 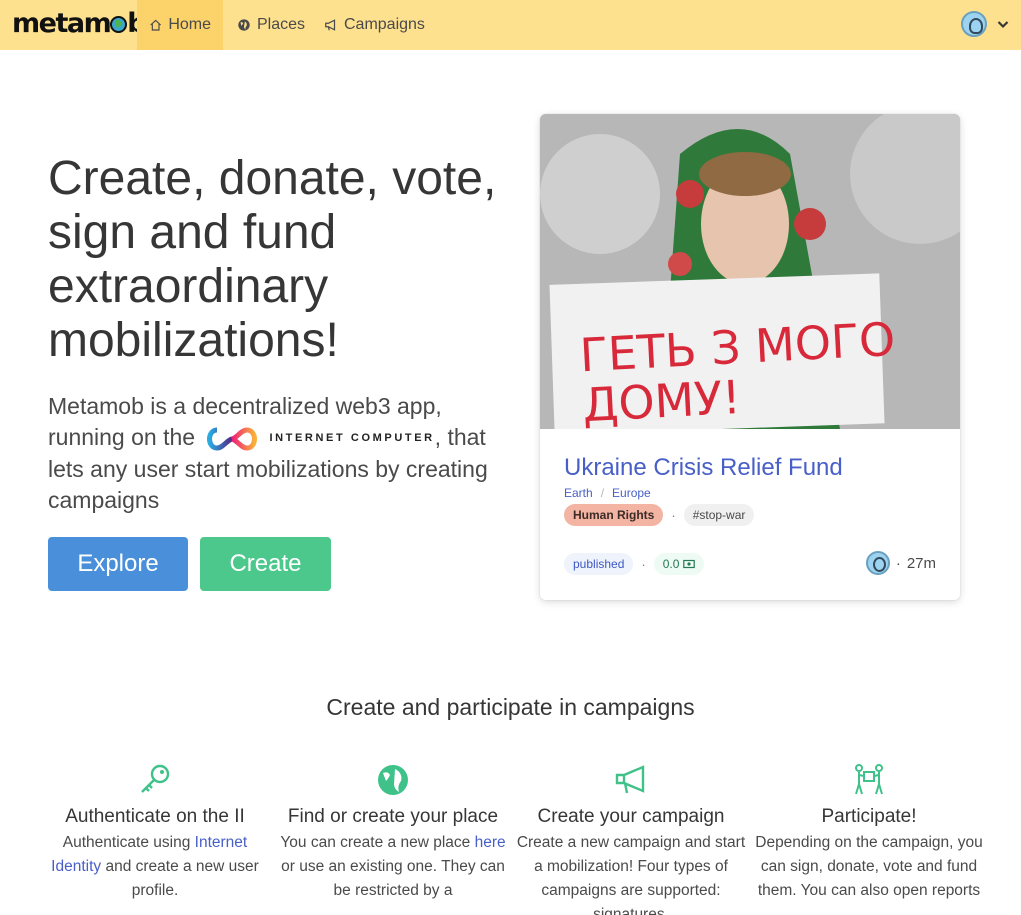 I want to click on nav-home: Home, so click(x=180, y=25).